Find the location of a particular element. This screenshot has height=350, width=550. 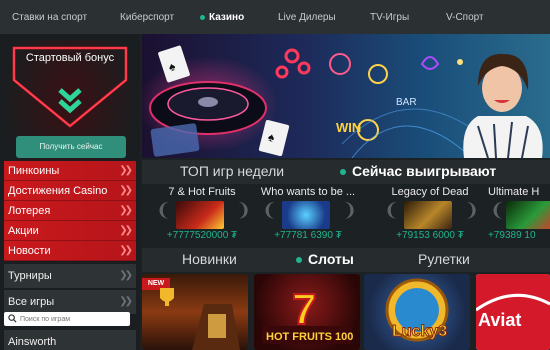

winner-amount: +79153 6000 ₮ is located at coordinates (430, 235).